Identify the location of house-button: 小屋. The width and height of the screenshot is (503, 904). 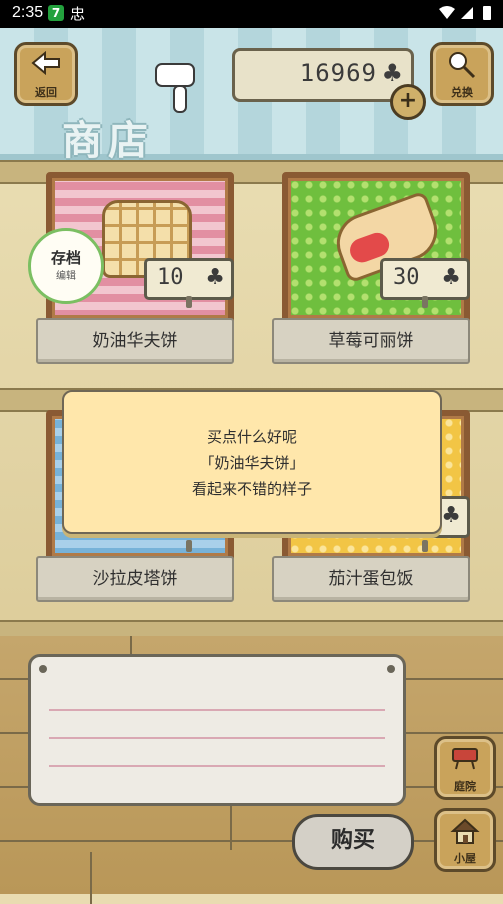
(465, 840).